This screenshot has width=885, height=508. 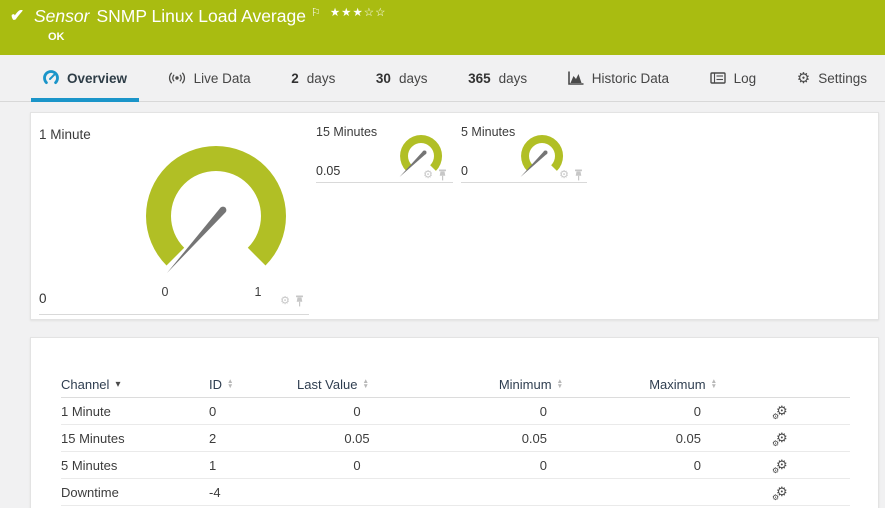 I want to click on sensor-name: SNMP Linux Load Average, so click(x=201, y=16).